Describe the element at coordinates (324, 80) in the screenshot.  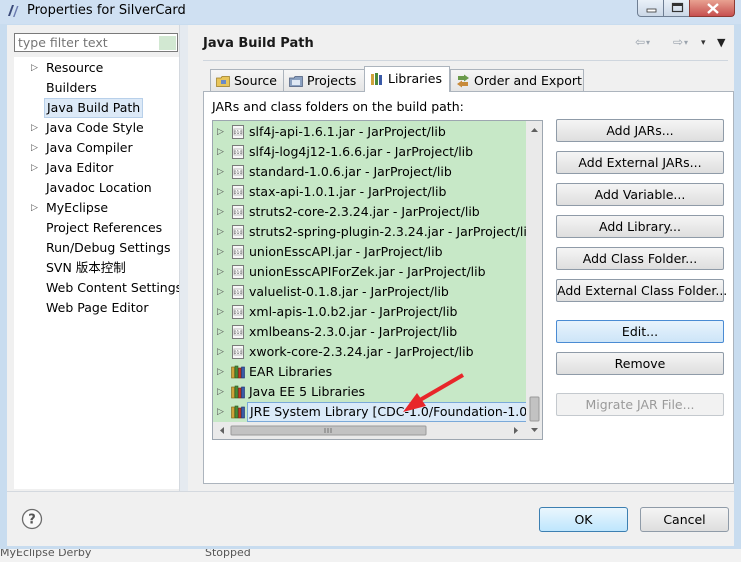
I see `tab-projects: Projects` at that location.